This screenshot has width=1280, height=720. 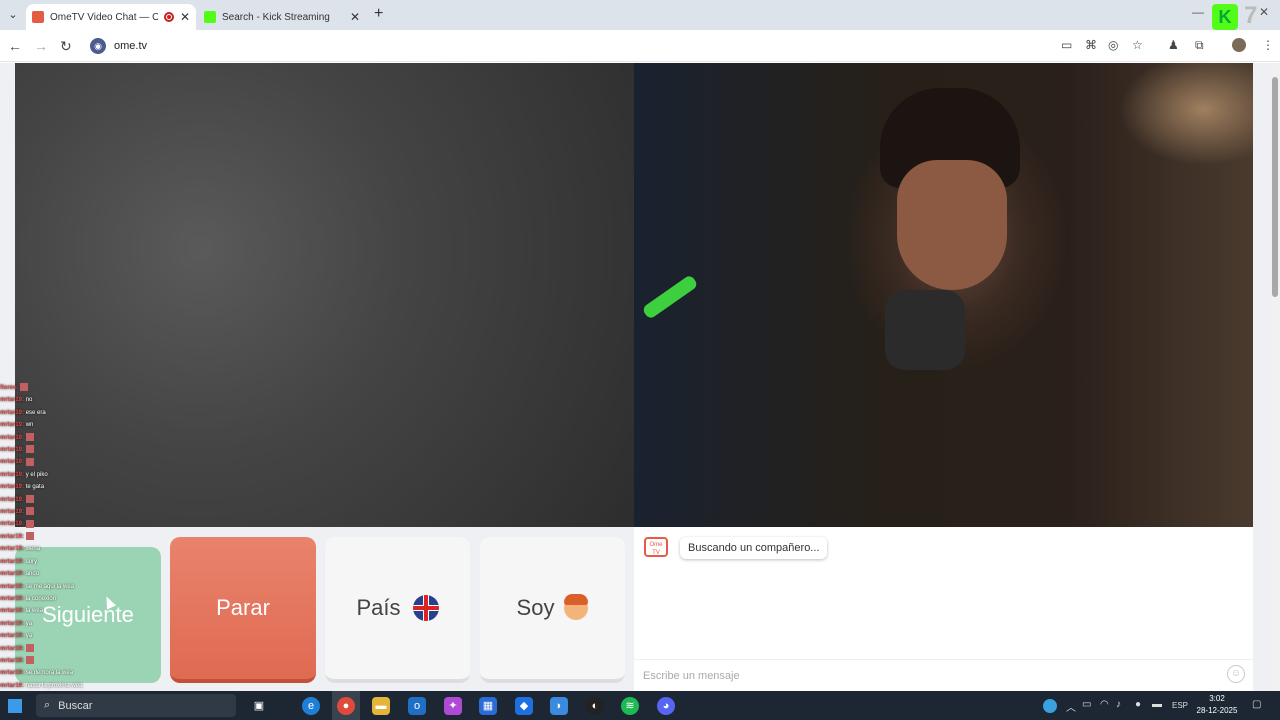 What do you see at coordinates (417, 706) in the screenshot?
I see `outlook-icon: o` at bounding box center [417, 706].